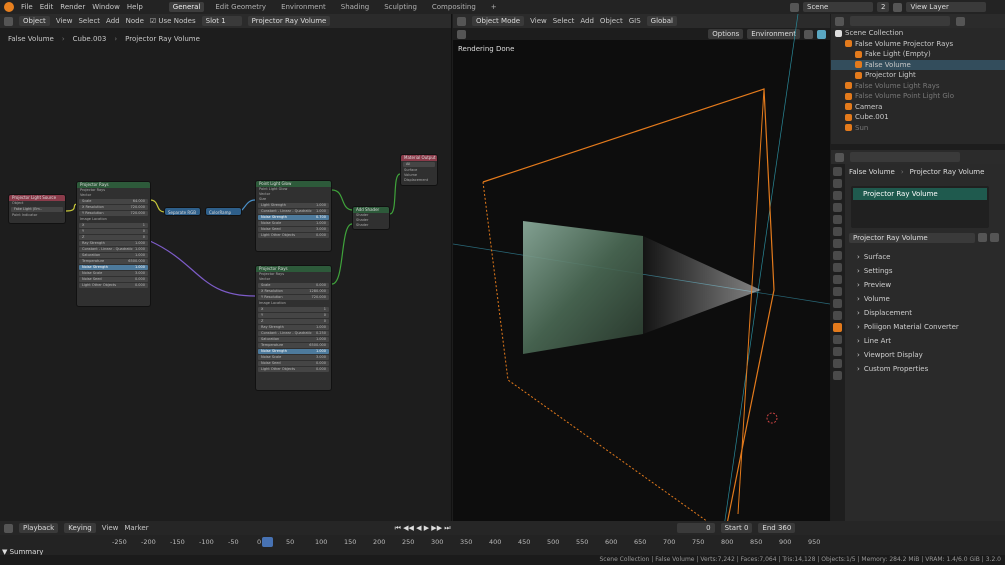 The image size is (1005, 565). What do you see at coordinates (423, 528) in the screenshot?
I see `playback-controls: ⏮ ◀◀ ◀ ▶ ▶▶ ⏭` at bounding box center [423, 528].